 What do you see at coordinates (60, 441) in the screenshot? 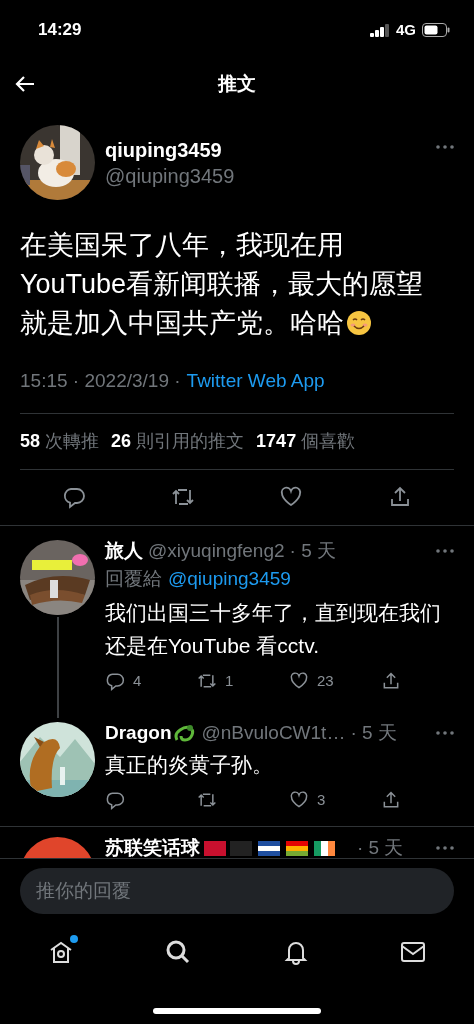
I see `engagement-stat: 58 次轉推` at bounding box center [60, 441].